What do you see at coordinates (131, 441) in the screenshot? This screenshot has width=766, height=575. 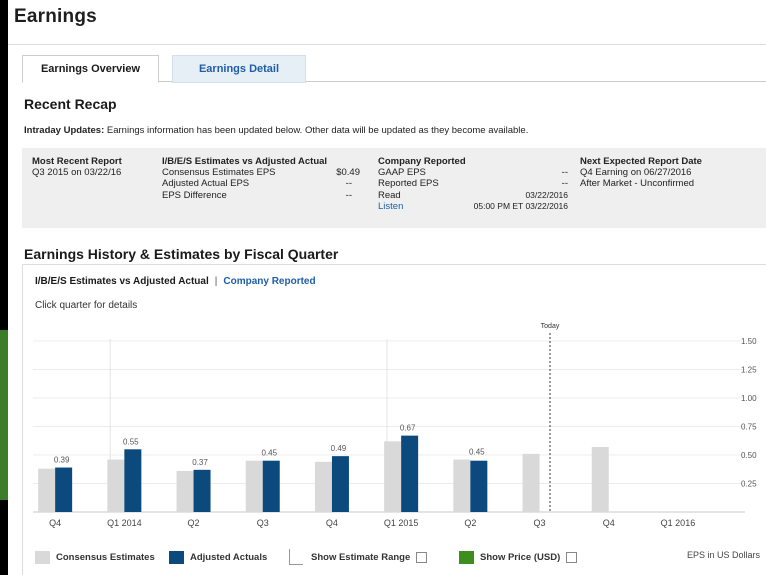 I see `data-label: 0.55` at bounding box center [131, 441].